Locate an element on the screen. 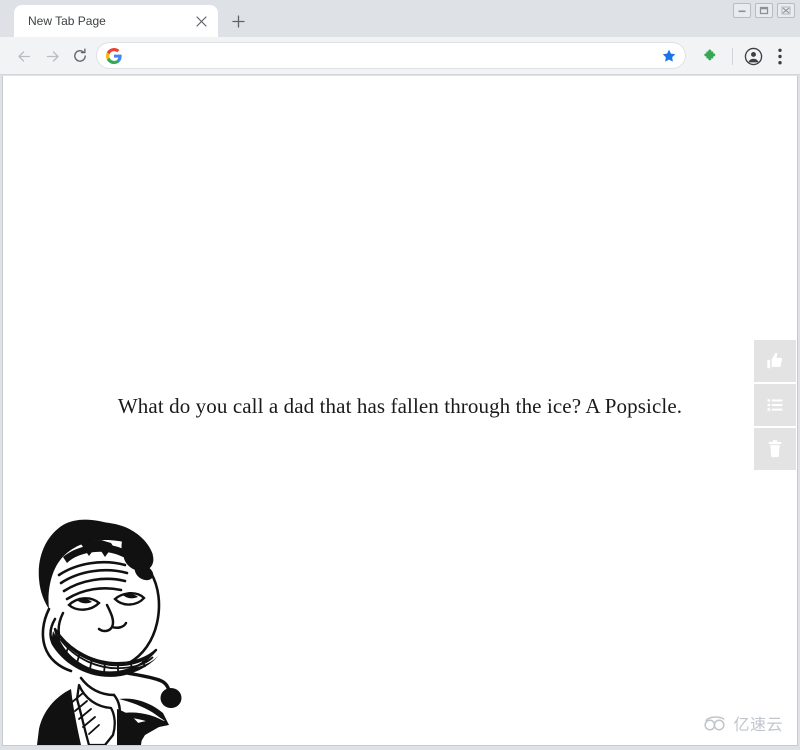  action-rail is located at coordinates (775, 405).